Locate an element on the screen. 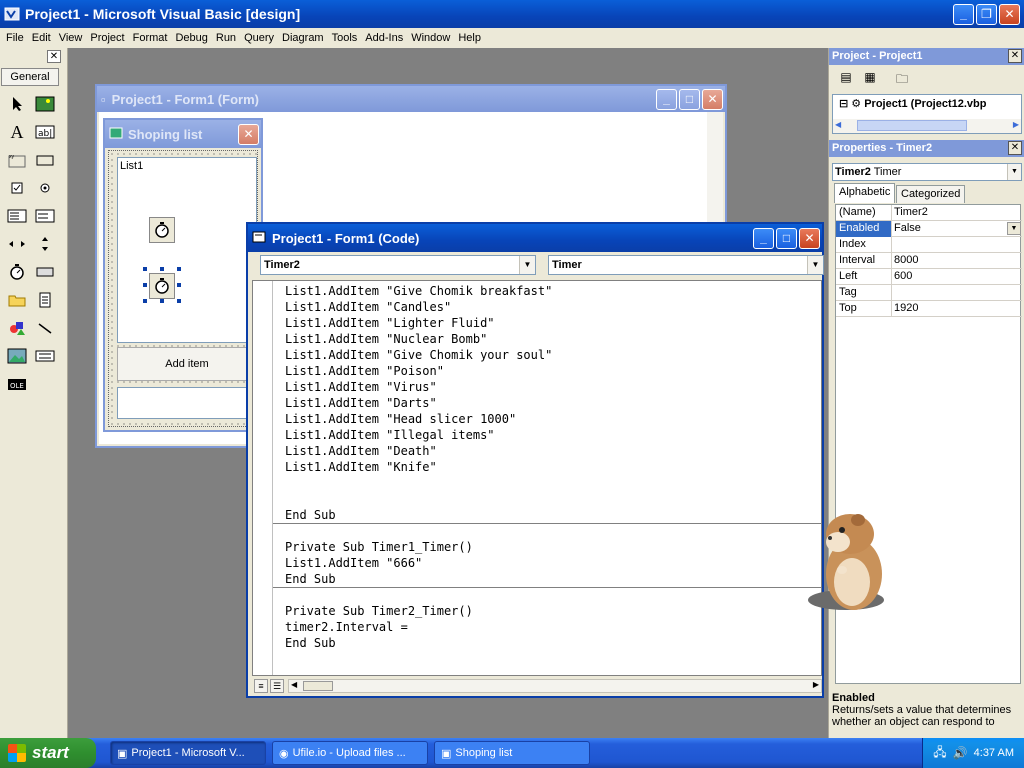 This screenshot has width=1024, height=768. menu-format: Format is located at coordinates (150, 38).